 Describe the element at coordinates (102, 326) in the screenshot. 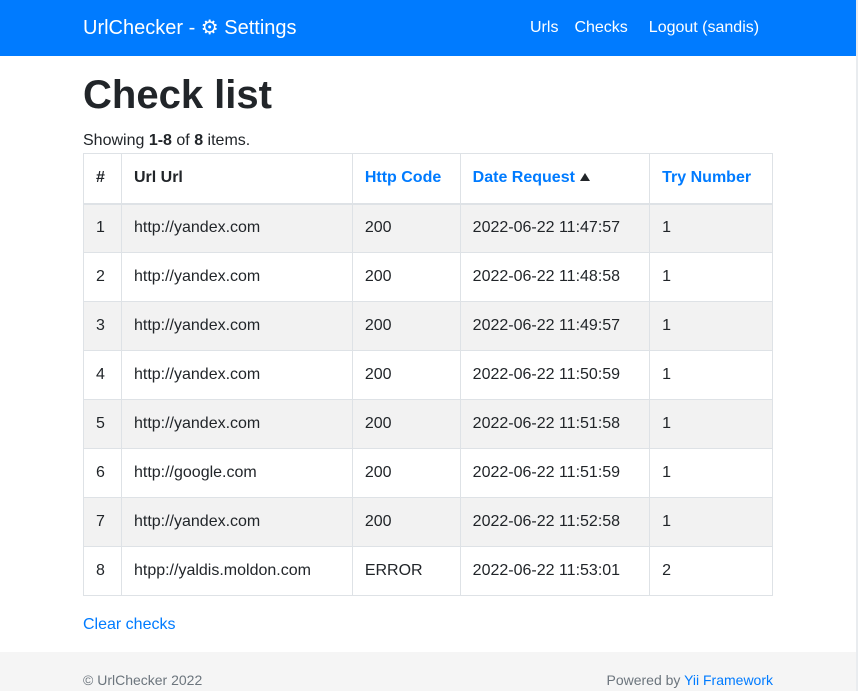

I see `cell-num: 3` at that location.